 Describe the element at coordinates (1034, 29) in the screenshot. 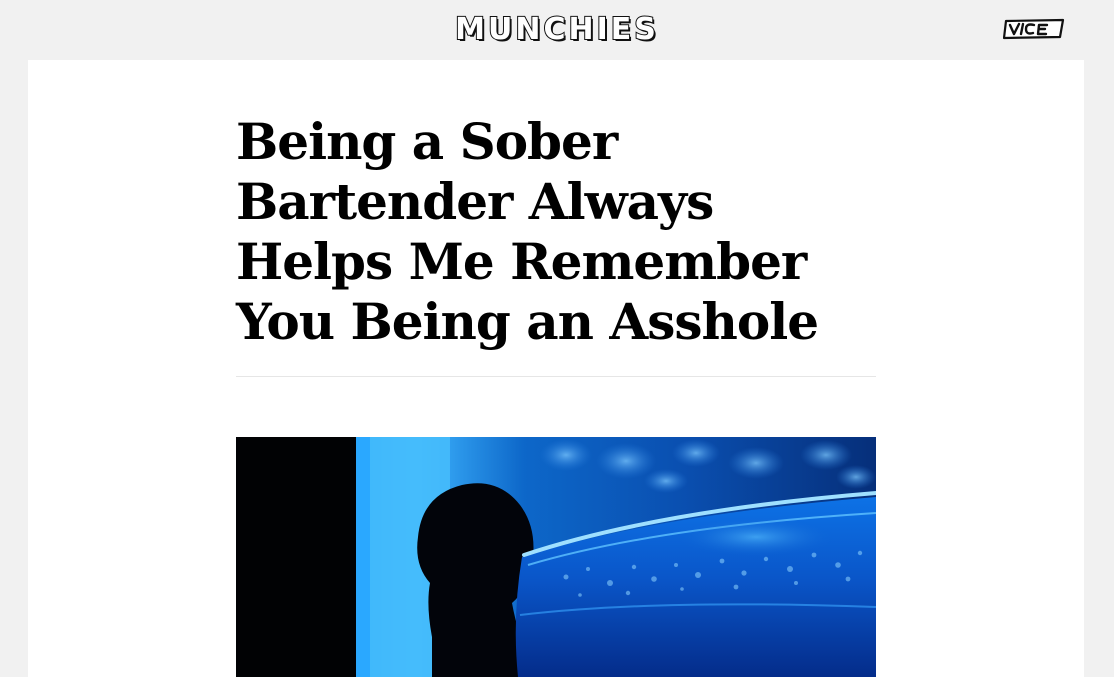

I see `vice-logo-icon` at that location.